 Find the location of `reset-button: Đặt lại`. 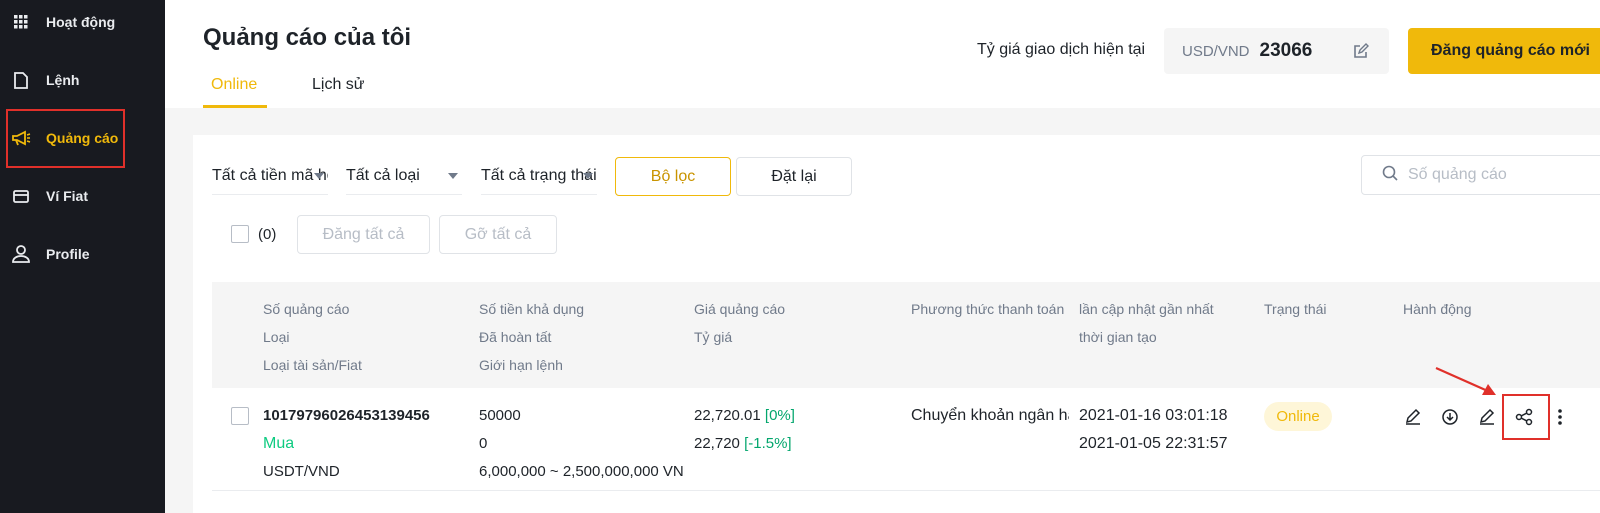

reset-button: Đặt lại is located at coordinates (794, 176).